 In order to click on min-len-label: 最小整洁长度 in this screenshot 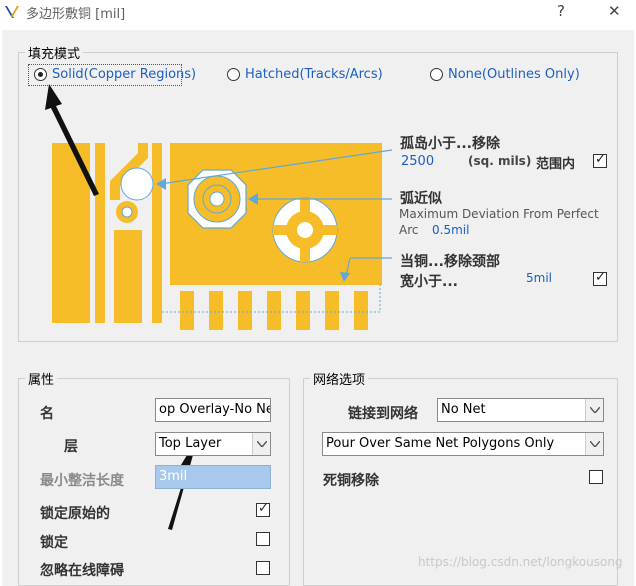, I will do `click(82, 481)`.